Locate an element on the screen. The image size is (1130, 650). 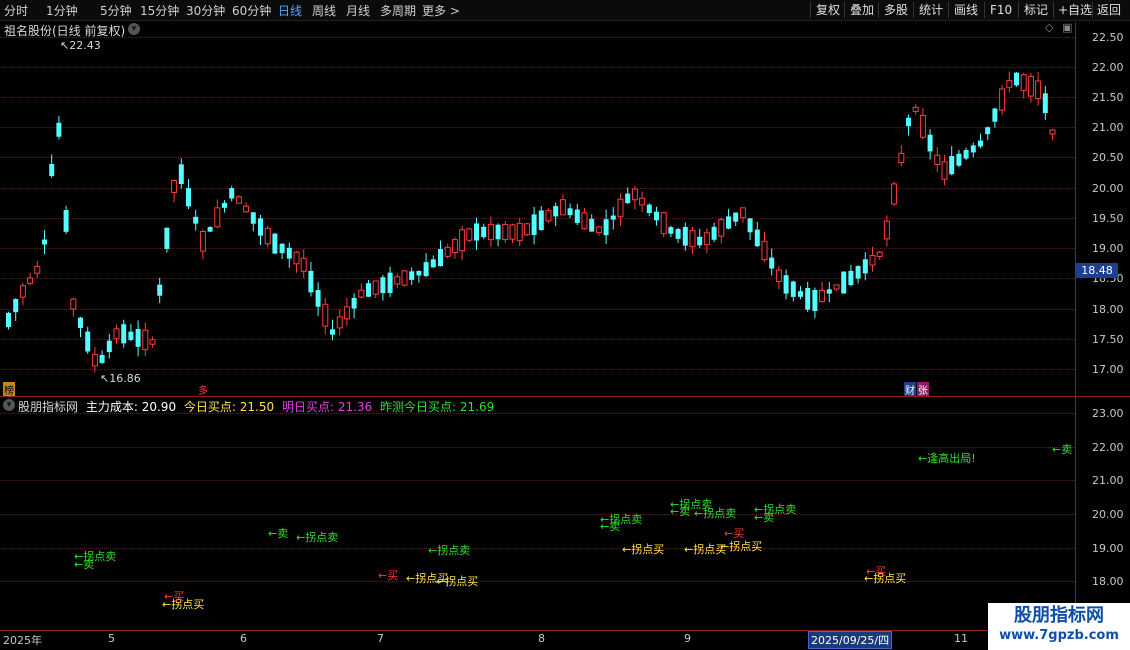
multi-stock-button: 多股 is located at coordinates (896, 10).